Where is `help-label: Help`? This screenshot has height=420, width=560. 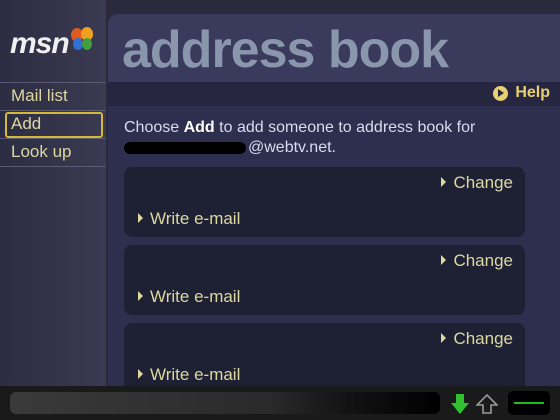
help-label: Help is located at coordinates (532, 92).